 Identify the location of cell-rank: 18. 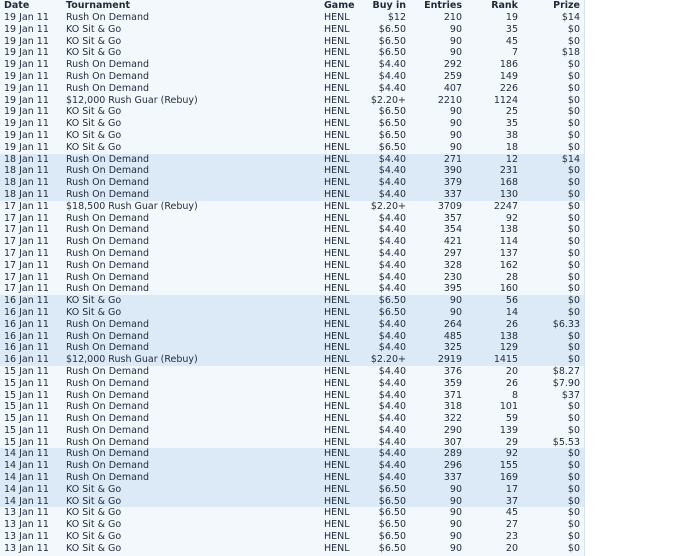
(494, 147).